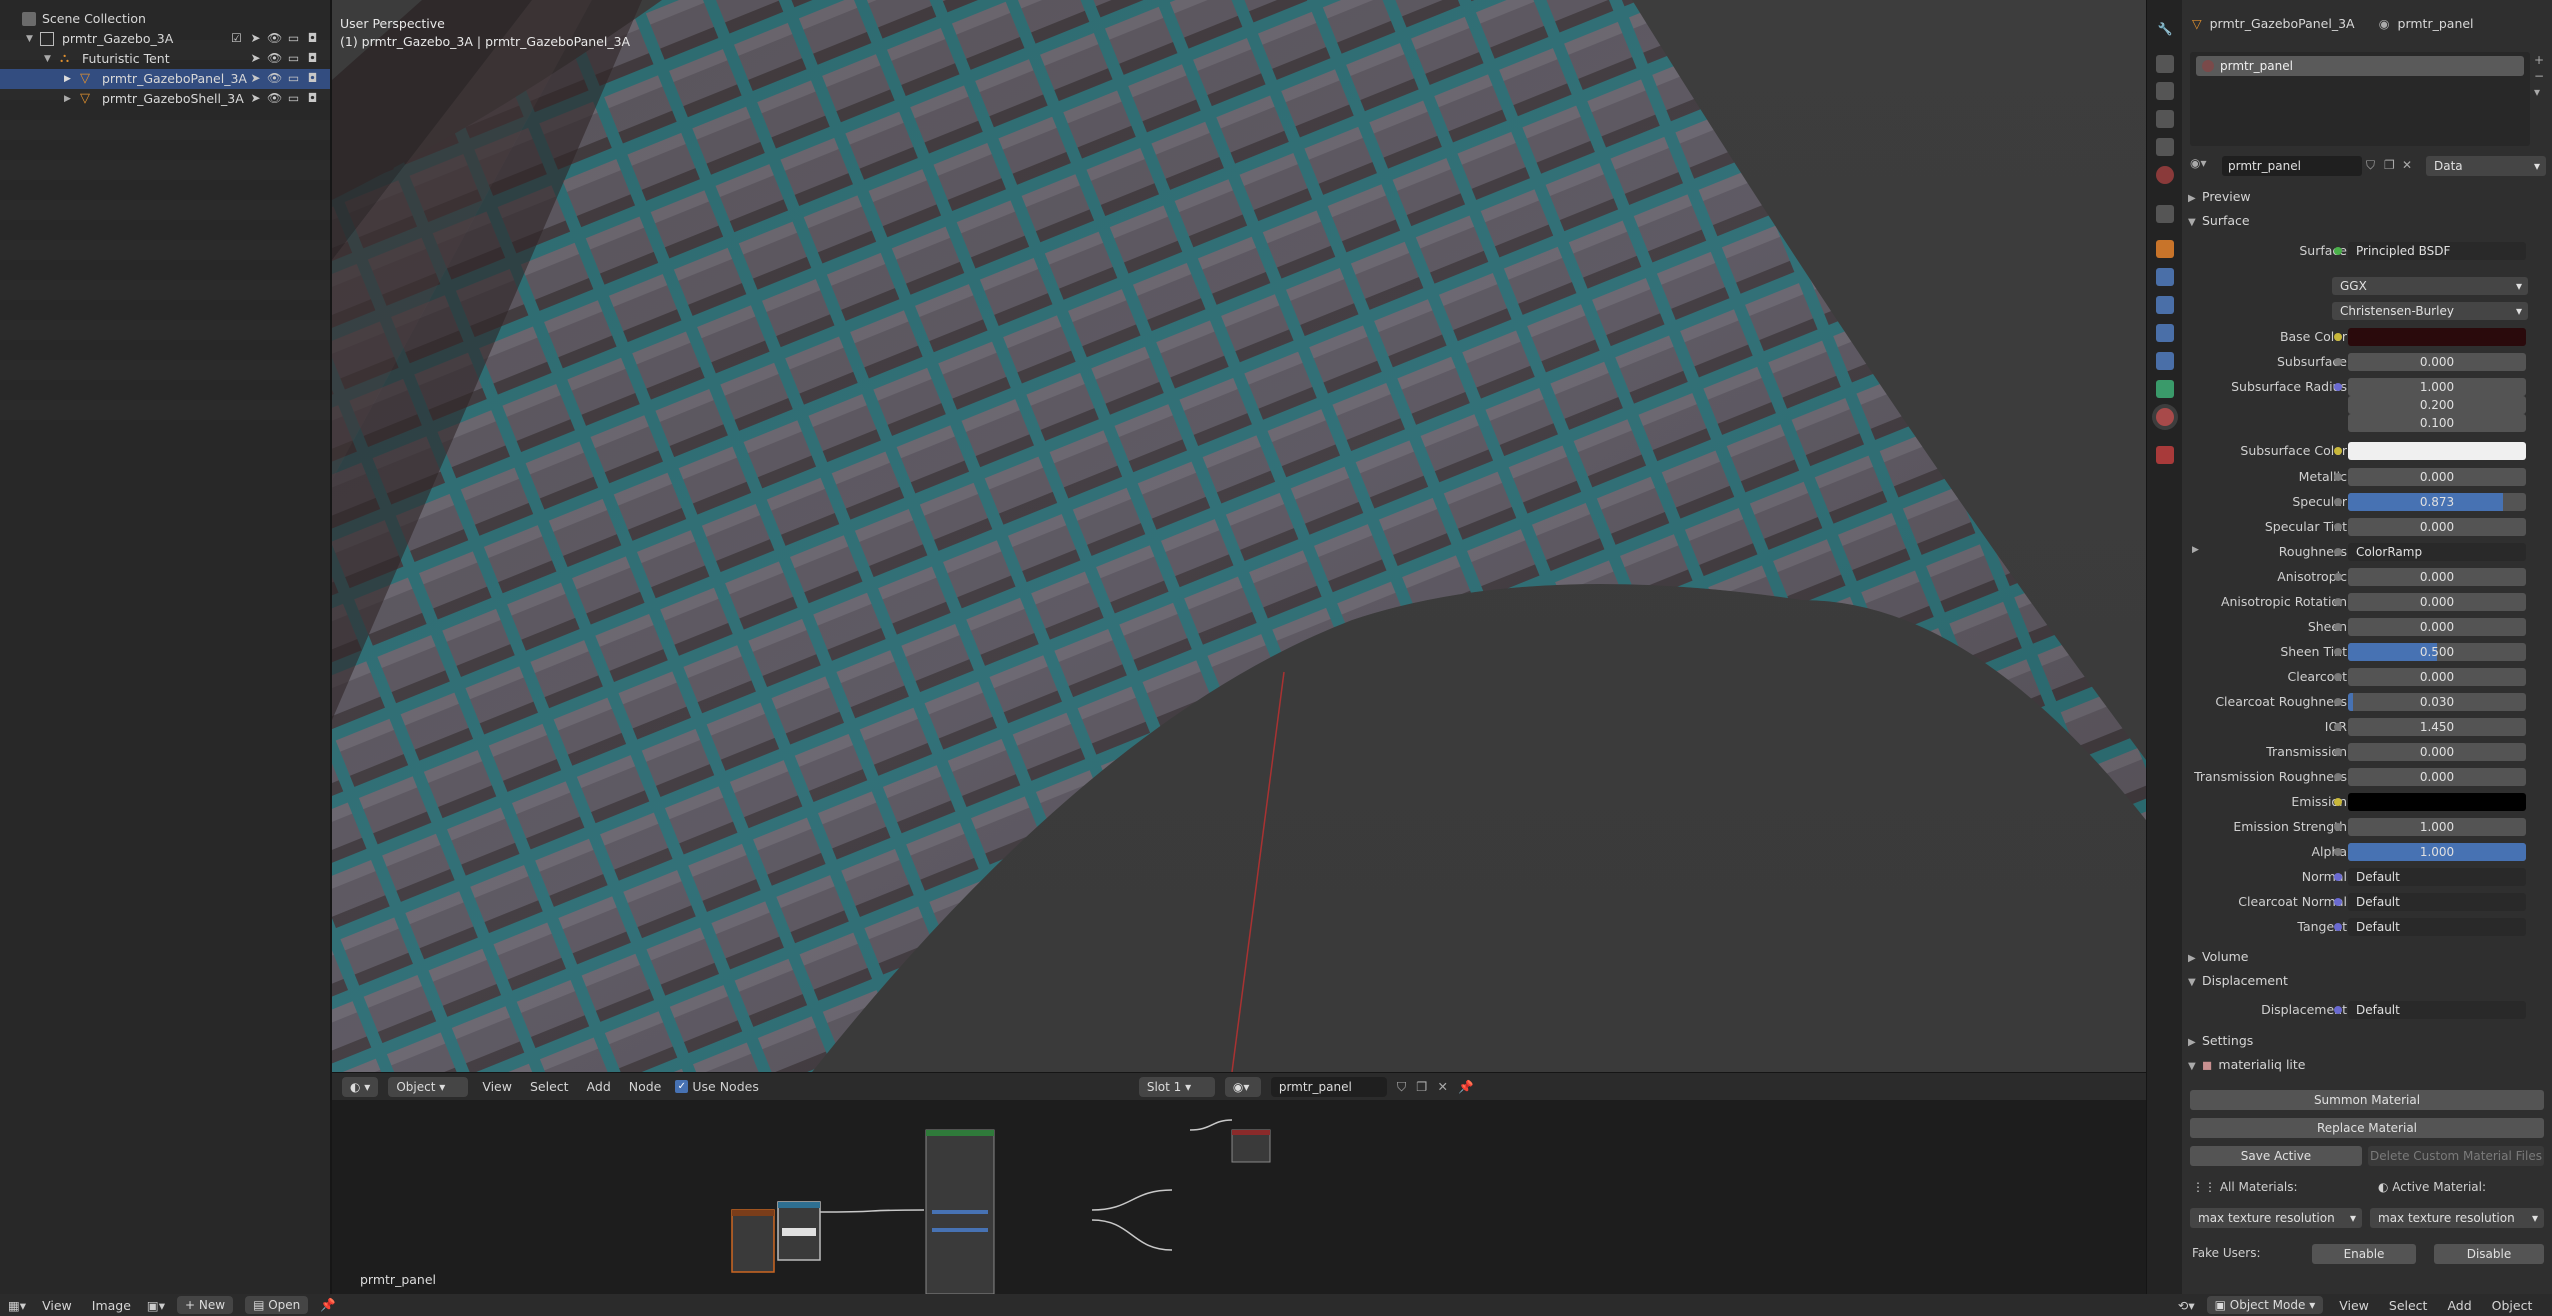 The height and width of the screenshot is (1316, 2552). I want to click on slot-dropdown: Slot 1 ▾, so click(1176, 1086).